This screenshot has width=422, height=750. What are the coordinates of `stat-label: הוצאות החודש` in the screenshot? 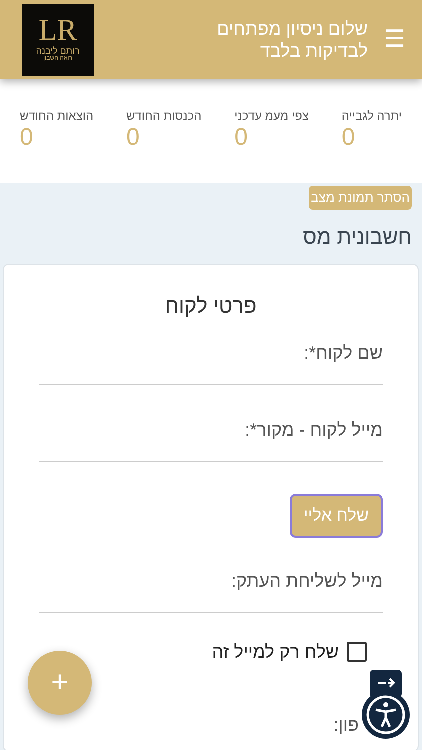 It's located at (57, 116).